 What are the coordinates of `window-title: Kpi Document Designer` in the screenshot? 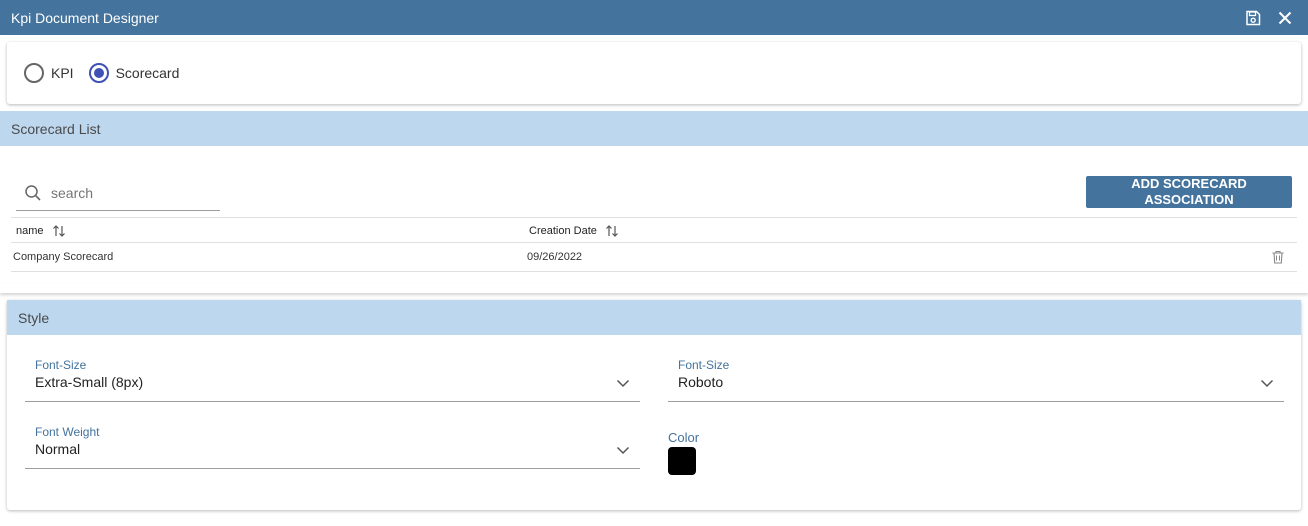 It's located at (85, 17).